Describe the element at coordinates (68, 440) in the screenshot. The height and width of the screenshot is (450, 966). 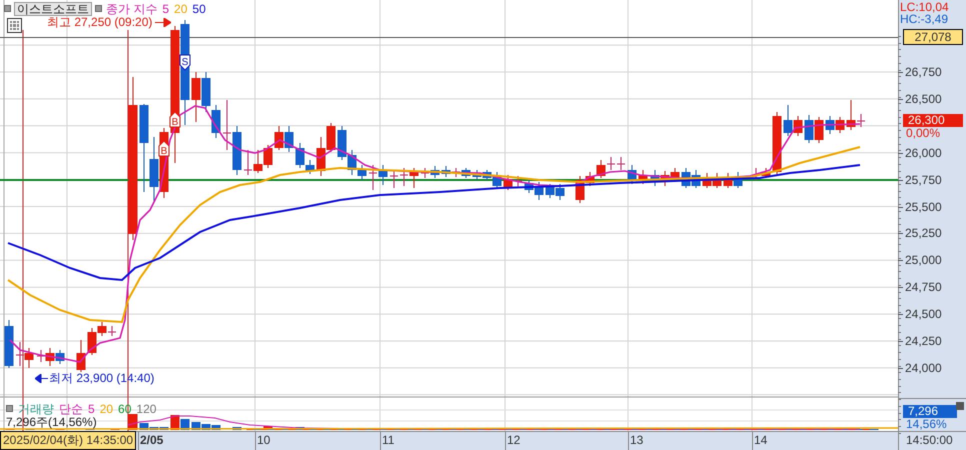
I see `cursor-time-label: 2025/02/04(화) 14:35:00` at that location.